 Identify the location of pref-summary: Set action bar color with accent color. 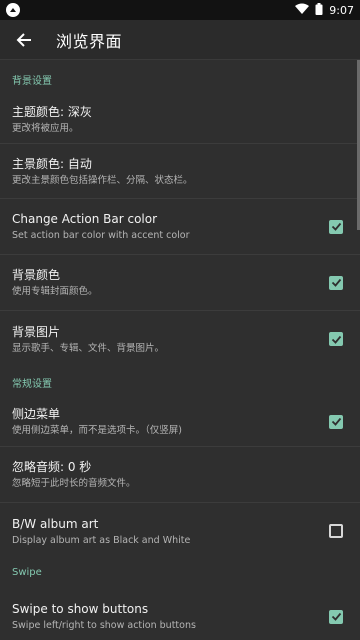
(101, 235).